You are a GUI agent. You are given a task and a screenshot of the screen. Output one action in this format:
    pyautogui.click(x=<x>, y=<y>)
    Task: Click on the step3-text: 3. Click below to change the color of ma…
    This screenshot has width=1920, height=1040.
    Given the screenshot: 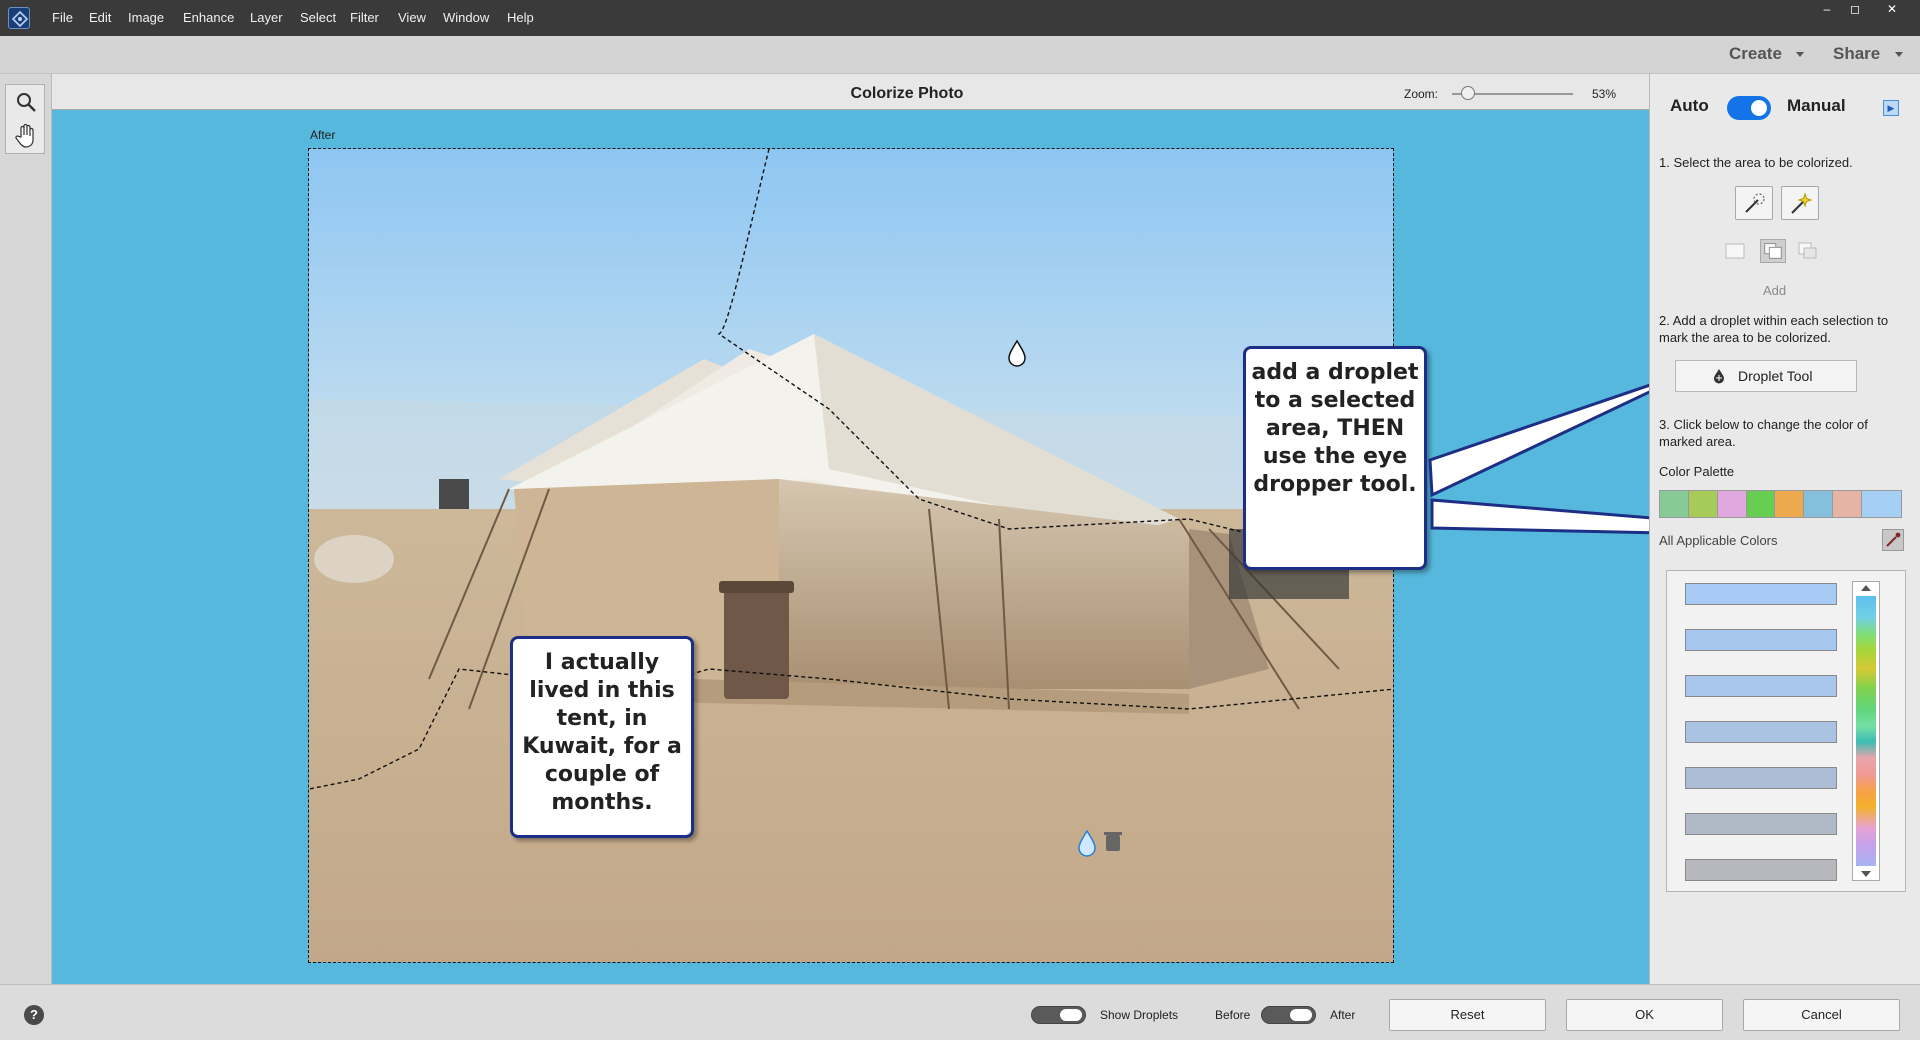 What is the action you would take?
    pyautogui.click(x=1763, y=433)
    